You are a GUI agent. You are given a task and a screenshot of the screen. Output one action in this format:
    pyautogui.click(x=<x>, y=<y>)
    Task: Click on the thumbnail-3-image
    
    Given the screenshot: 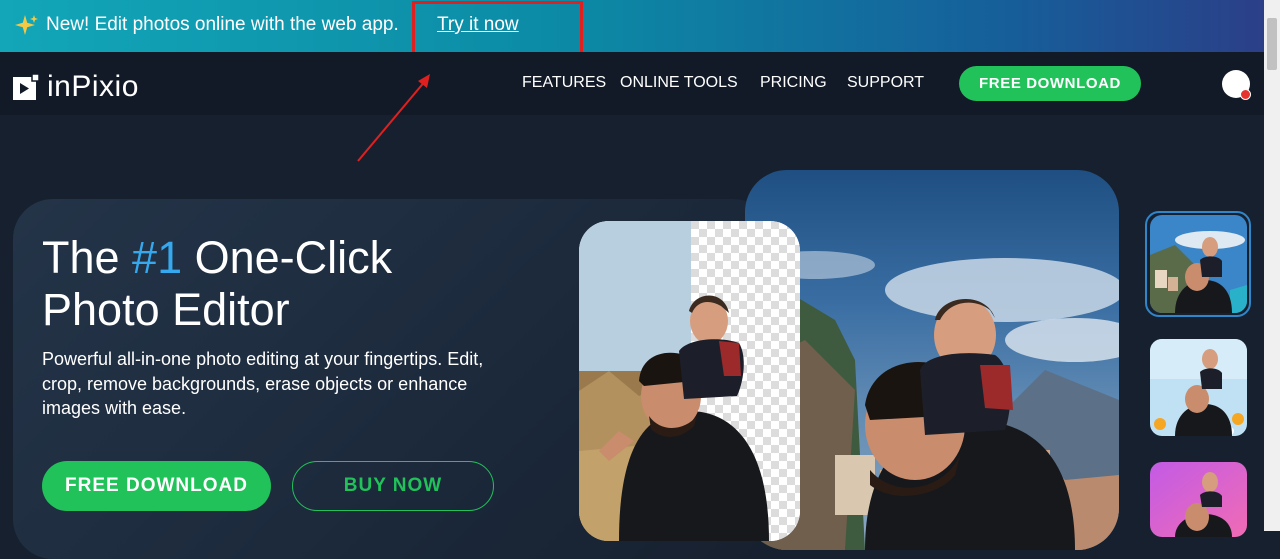 What is the action you would take?
    pyautogui.click(x=1198, y=499)
    